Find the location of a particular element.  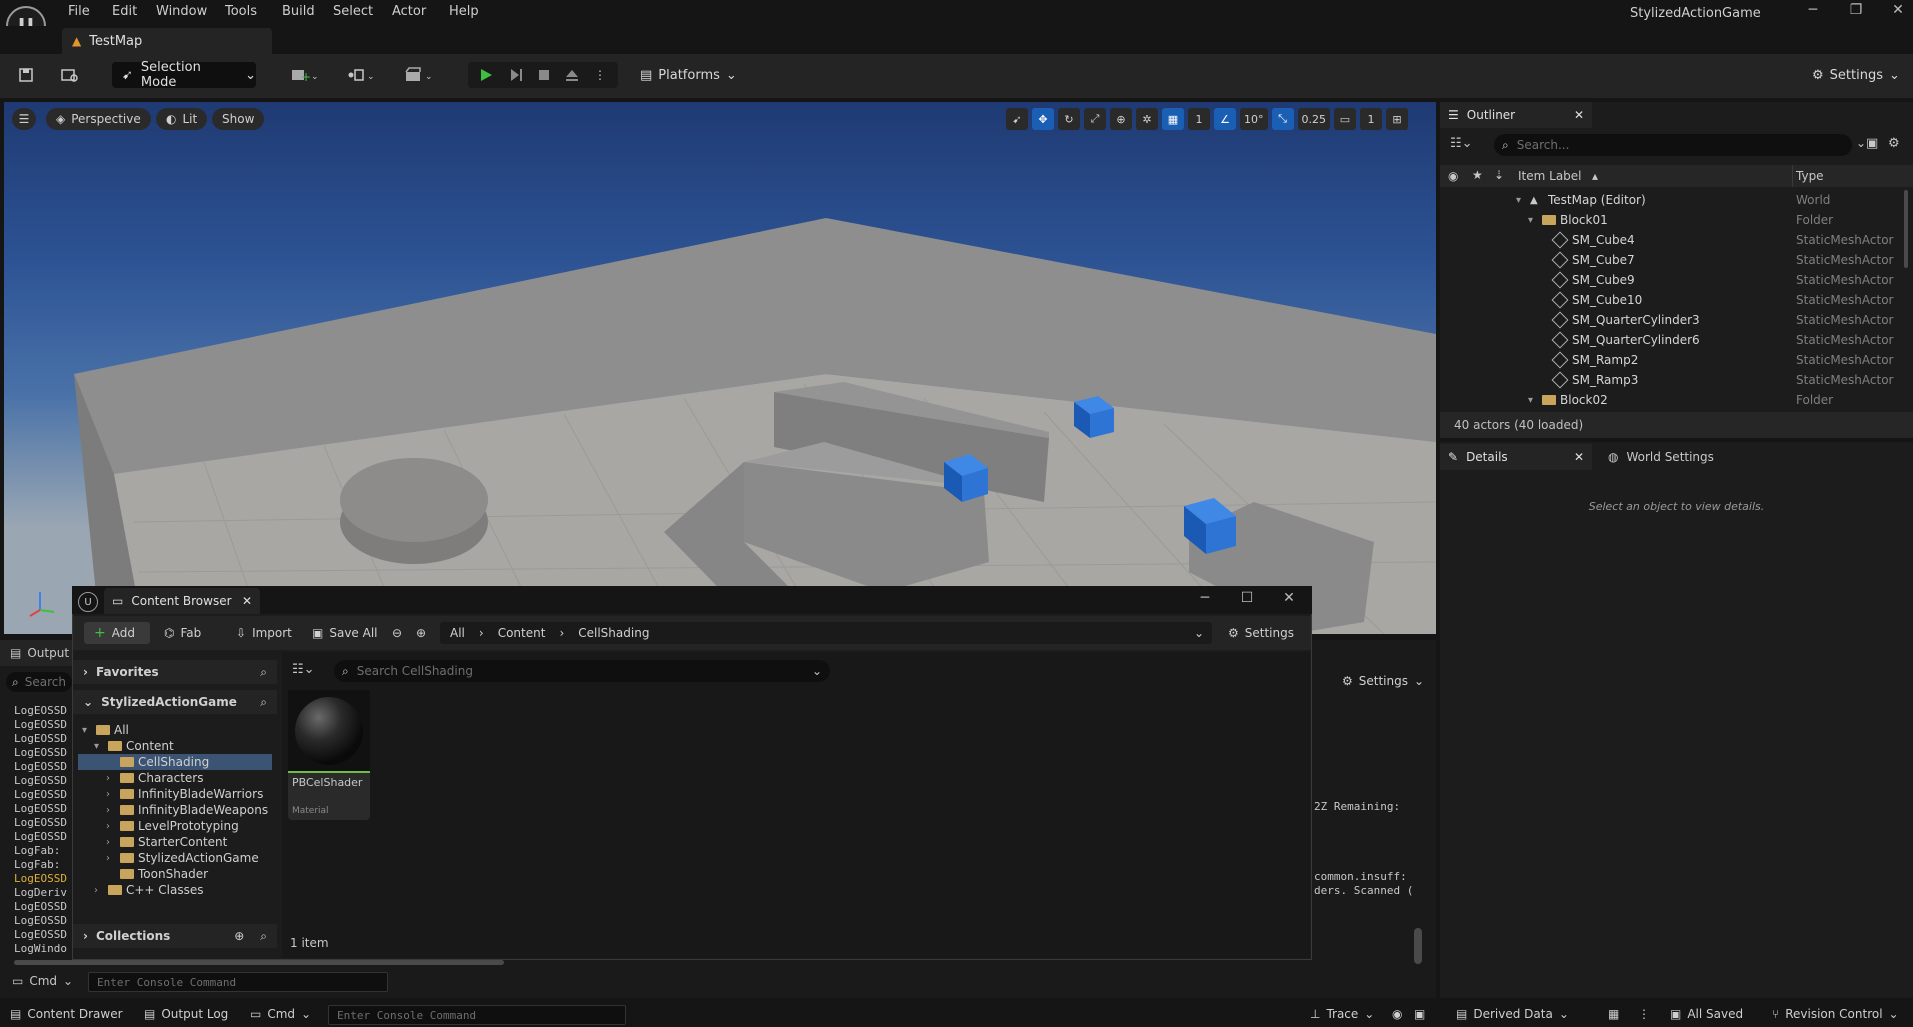

favorites-section: › Favorites ⌕ is located at coordinates (175, 672).